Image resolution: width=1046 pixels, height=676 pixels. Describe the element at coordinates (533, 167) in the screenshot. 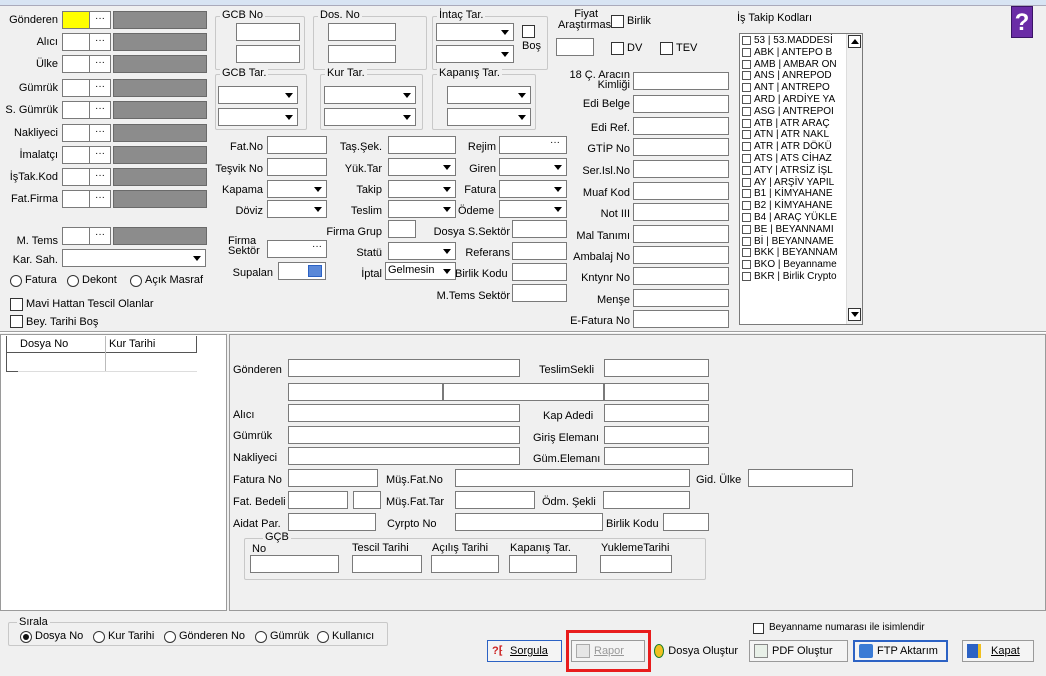

I see `giren-dropdown` at that location.